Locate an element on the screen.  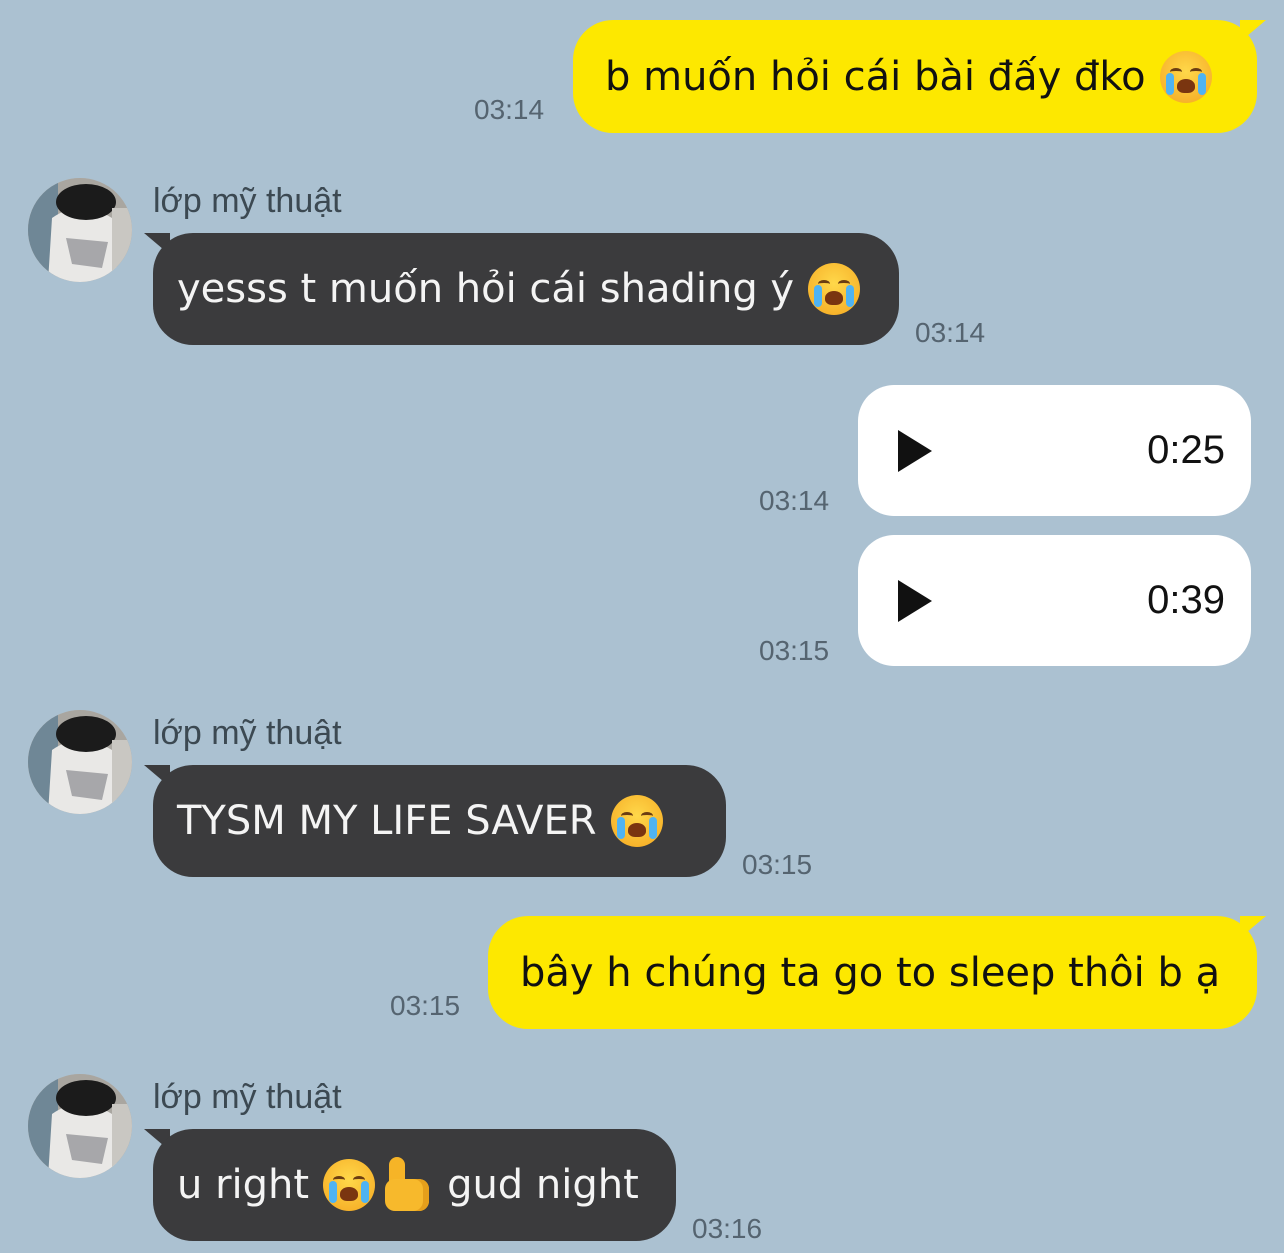
incoming-message-bubble: yesss t muốn hỏi cái shading ý is located at coordinates (526, 289).